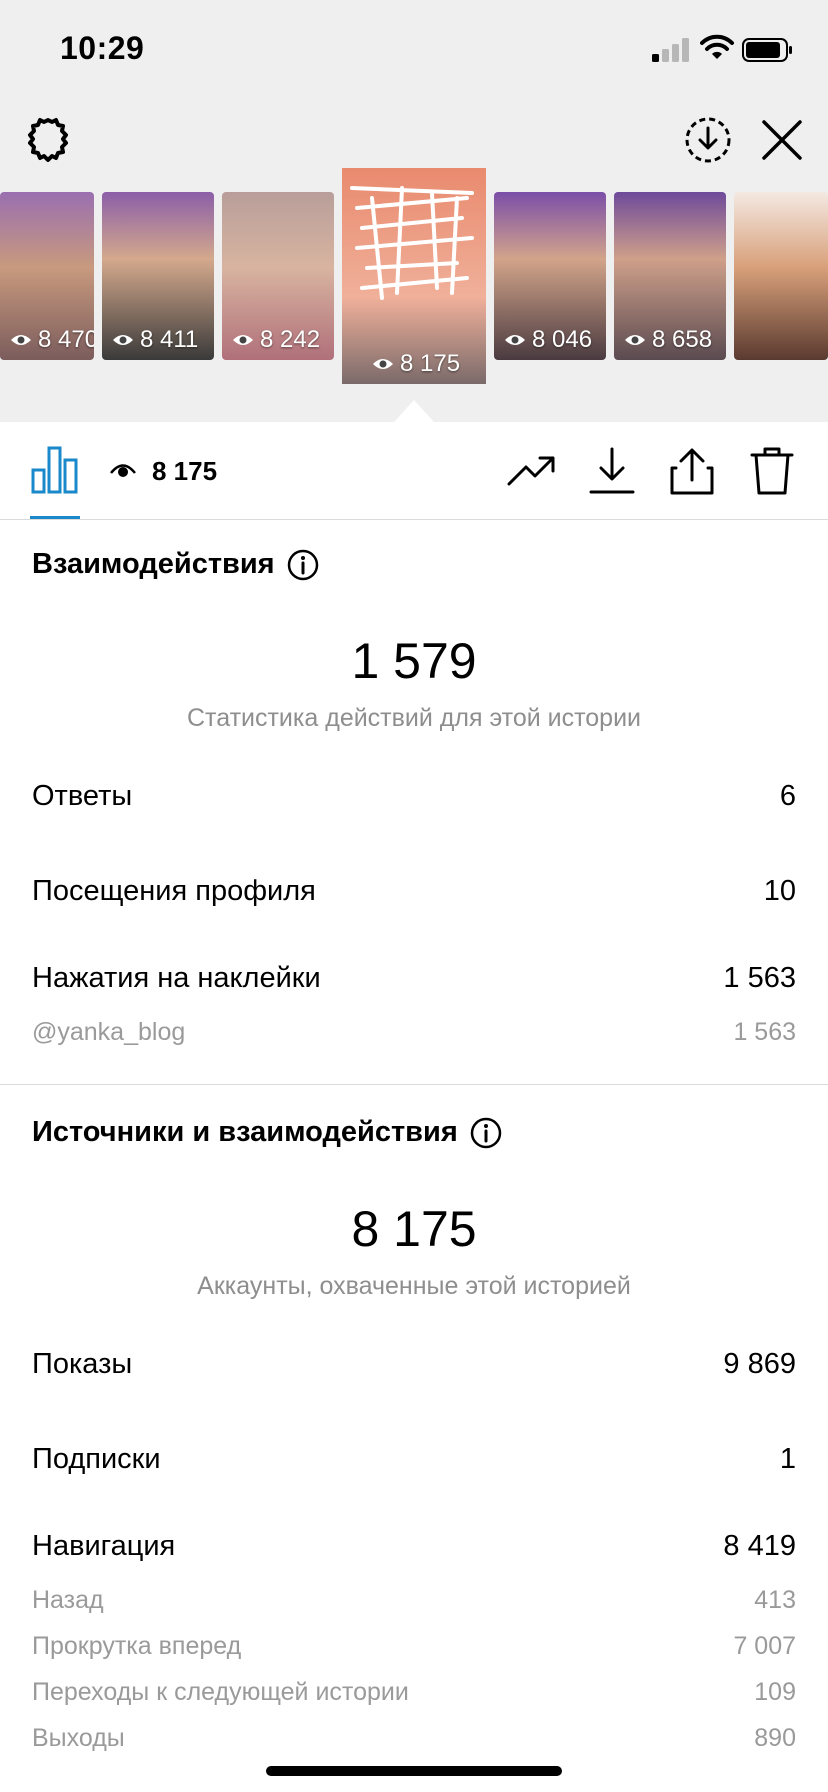  I want to click on navigation-row-exits: Выходы 890, so click(414, 1738).